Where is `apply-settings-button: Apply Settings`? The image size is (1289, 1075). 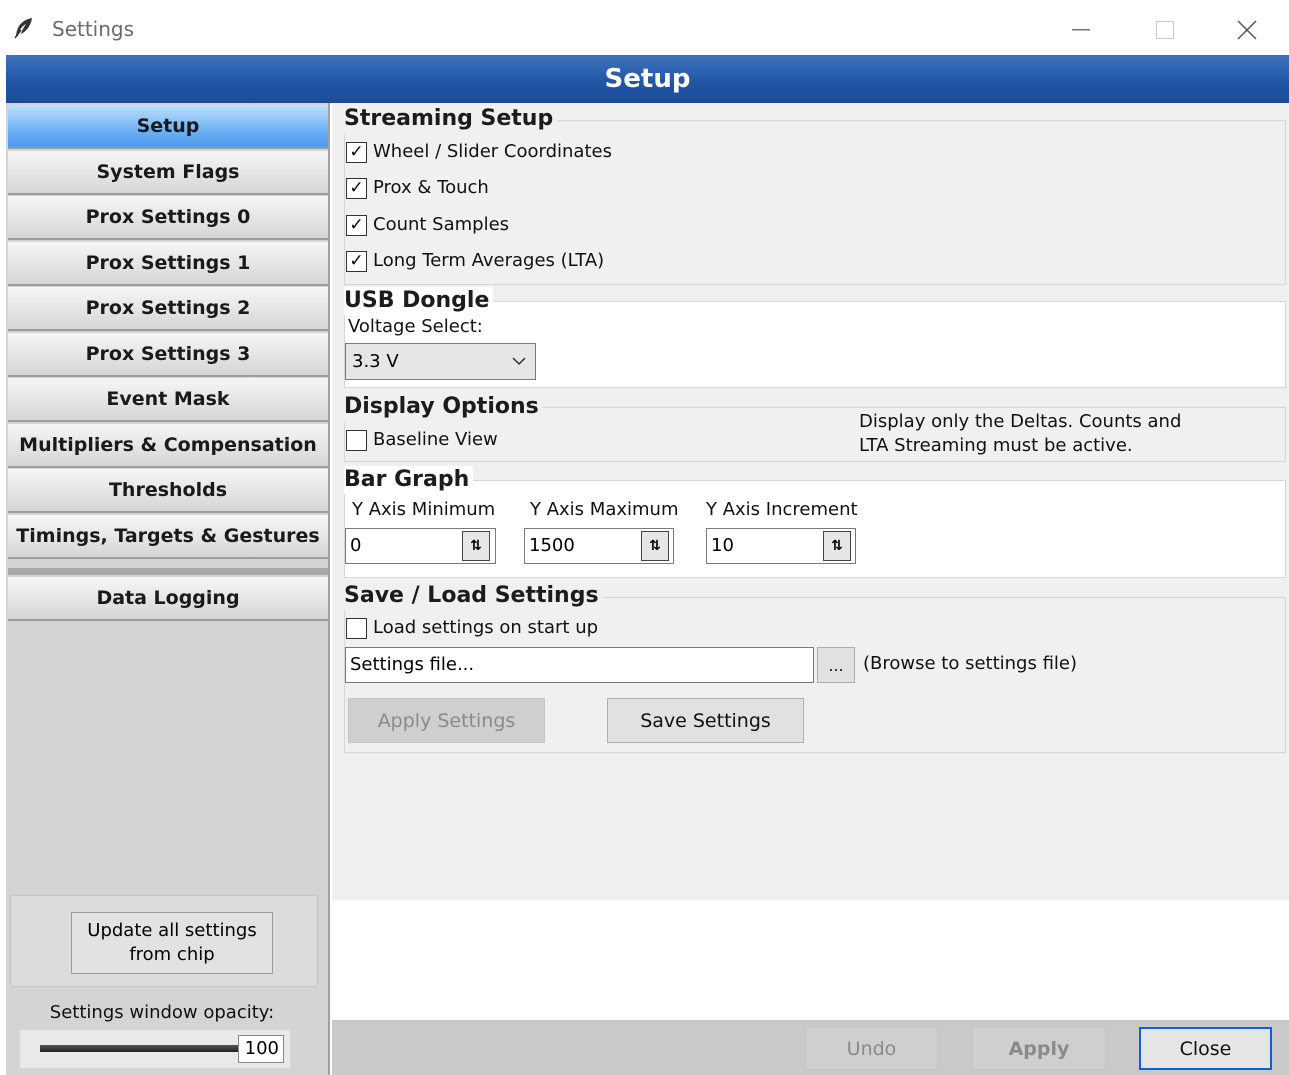 apply-settings-button: Apply Settings is located at coordinates (446, 720).